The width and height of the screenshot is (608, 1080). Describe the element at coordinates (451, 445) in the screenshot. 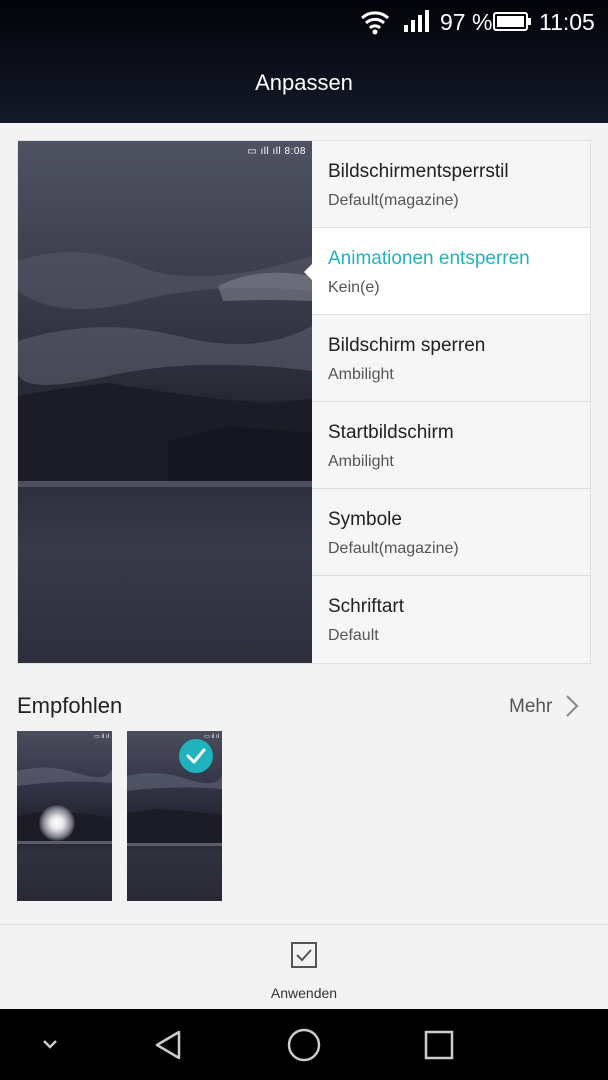

I see `menu-item-home-screen: Startbildschirm Ambilight` at that location.